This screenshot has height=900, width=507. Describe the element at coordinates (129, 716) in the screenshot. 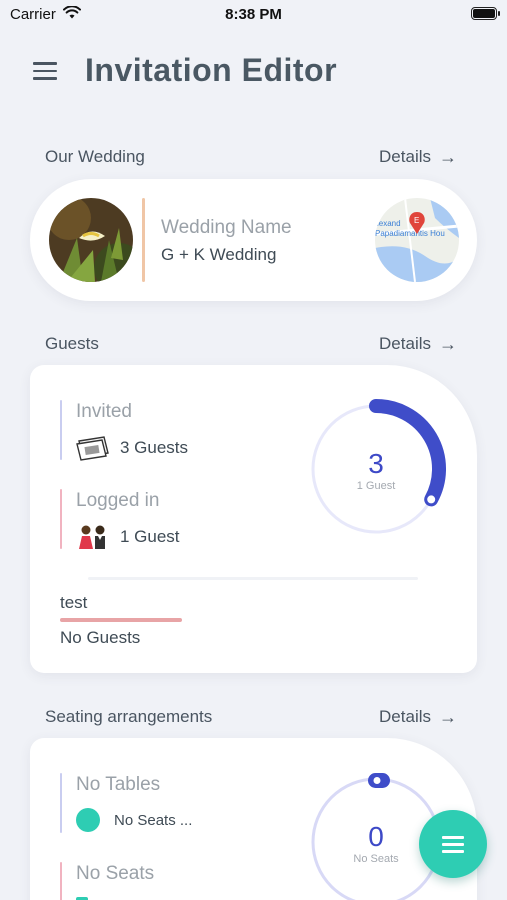

I see `seating-section-title: Seating arrangements` at that location.